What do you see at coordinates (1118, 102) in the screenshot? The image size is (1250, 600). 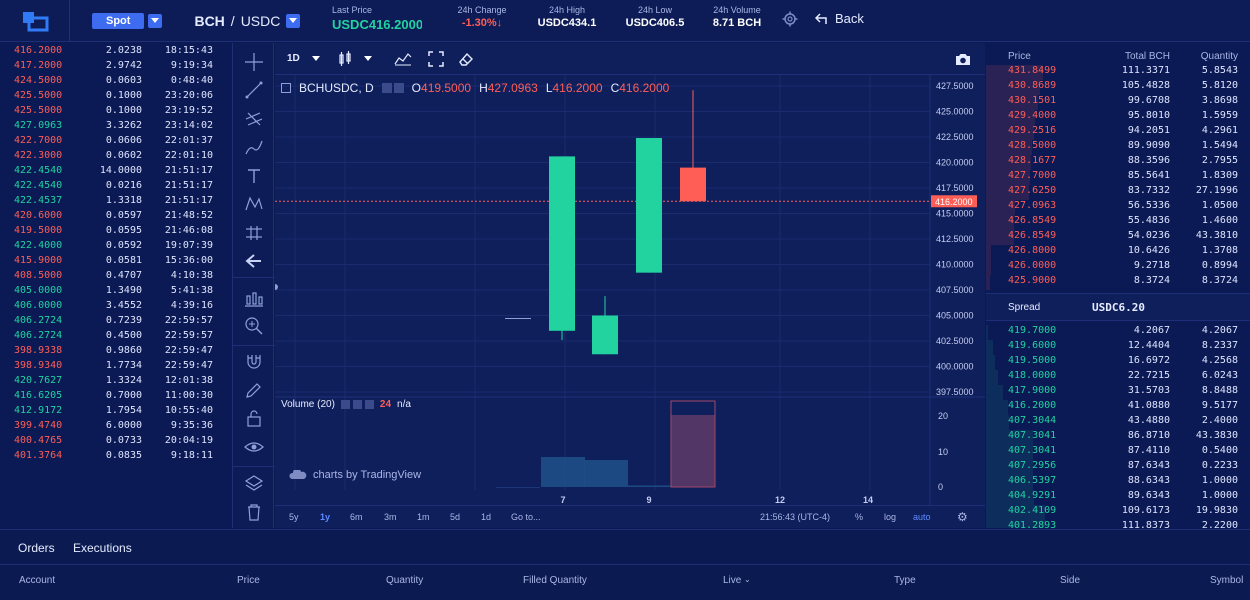 I see `ask-row: 430.1501 99.6708 3.8698` at bounding box center [1118, 102].